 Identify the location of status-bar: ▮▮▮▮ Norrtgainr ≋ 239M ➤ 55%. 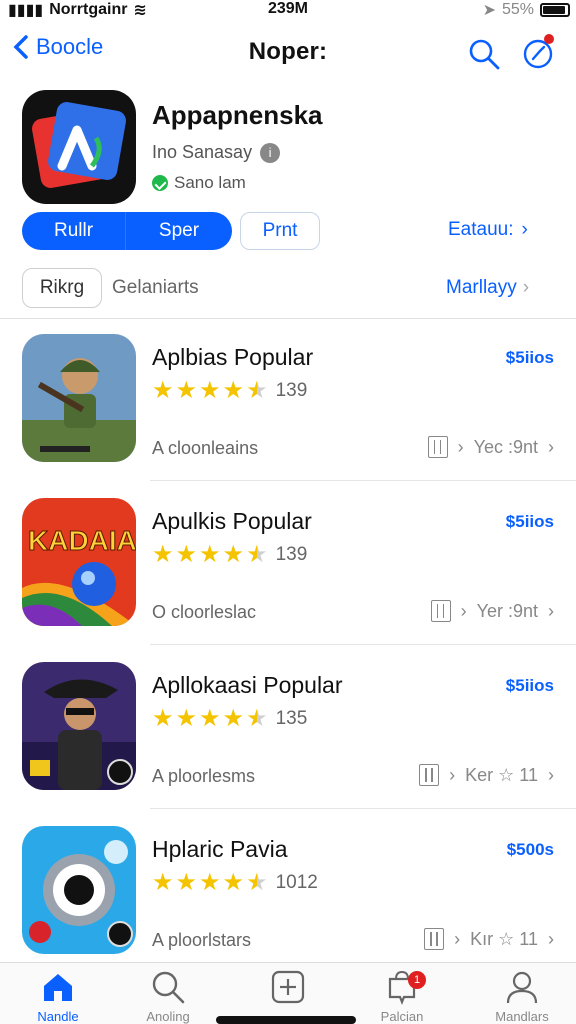
(288, 11).